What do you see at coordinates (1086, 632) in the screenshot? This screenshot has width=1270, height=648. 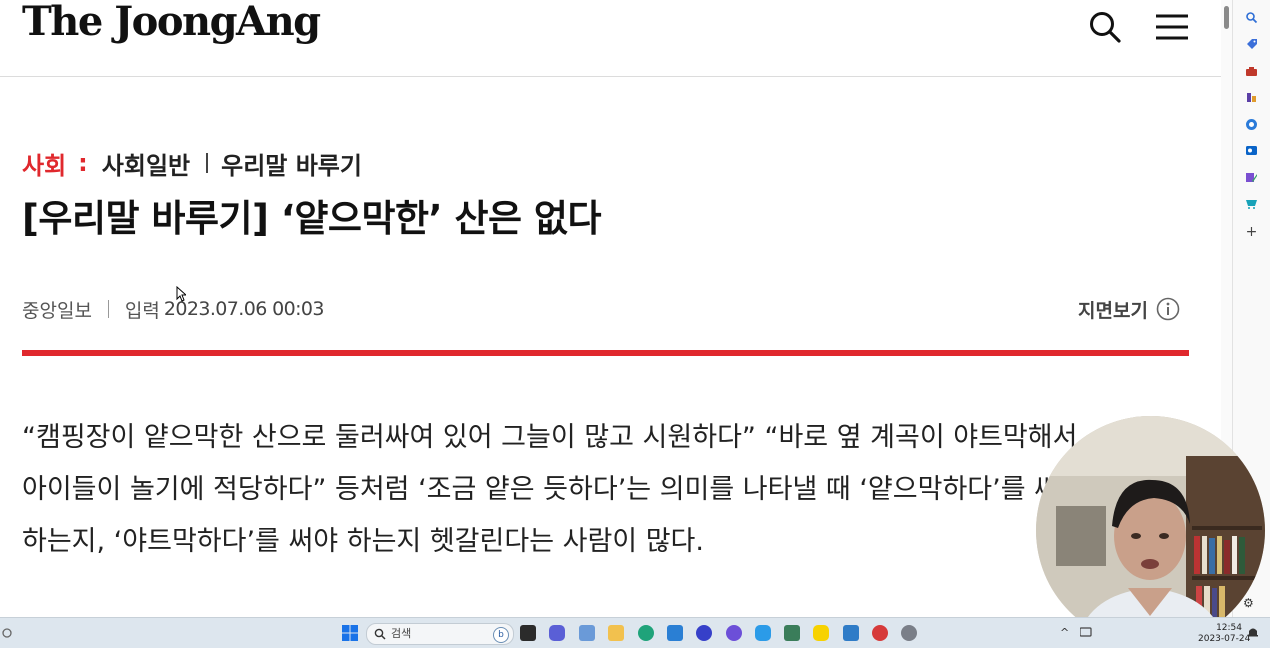 I see `network-icon` at bounding box center [1086, 632].